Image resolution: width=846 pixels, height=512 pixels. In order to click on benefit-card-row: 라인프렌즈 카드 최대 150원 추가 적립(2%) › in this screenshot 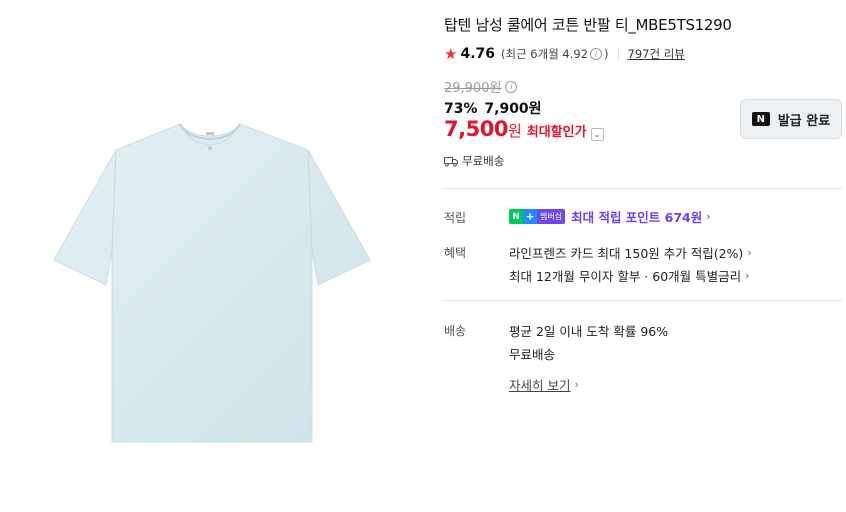, I will do `click(630, 252)`.